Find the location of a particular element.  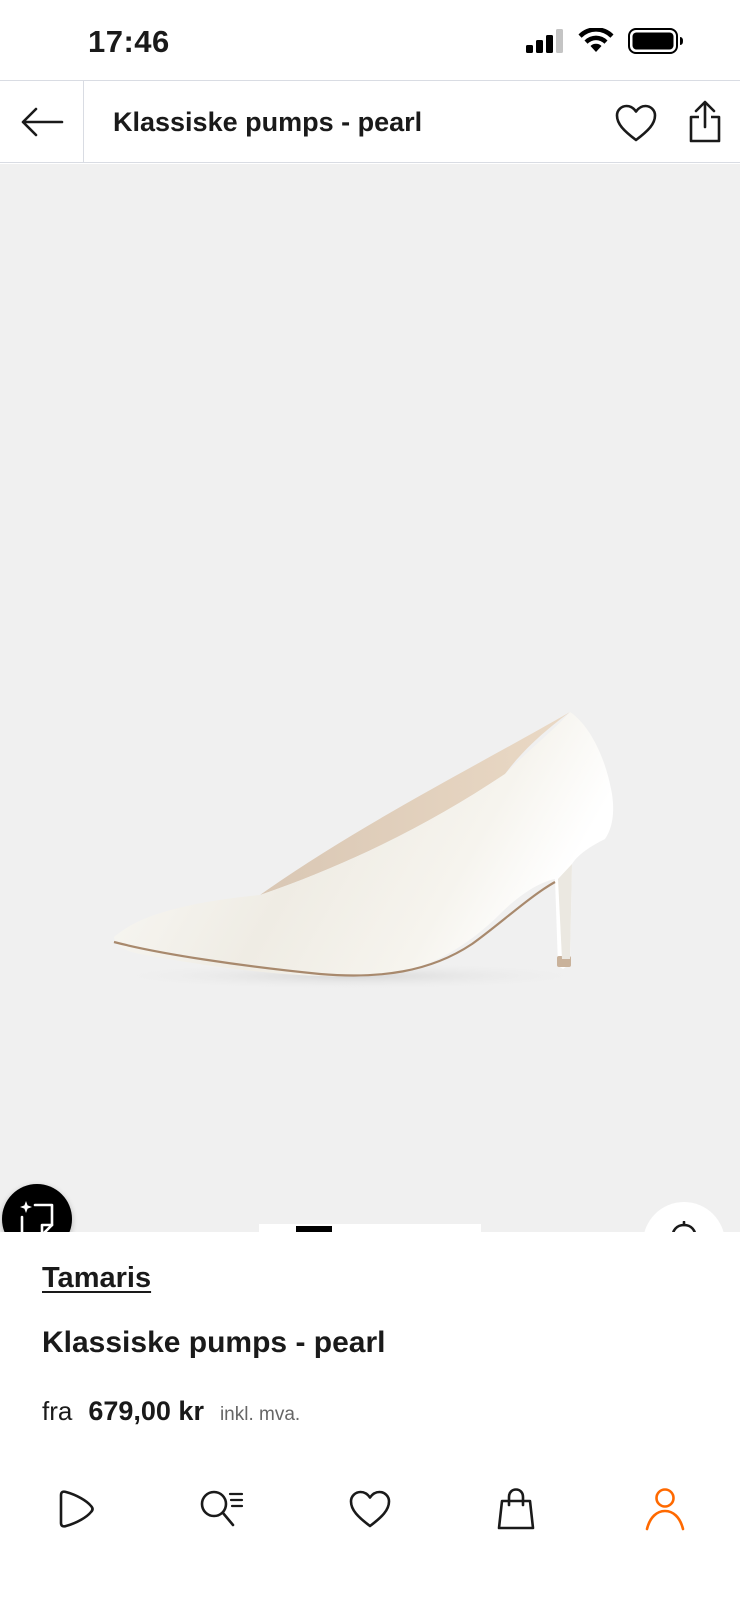

product-image is located at coordinates (357, 851).